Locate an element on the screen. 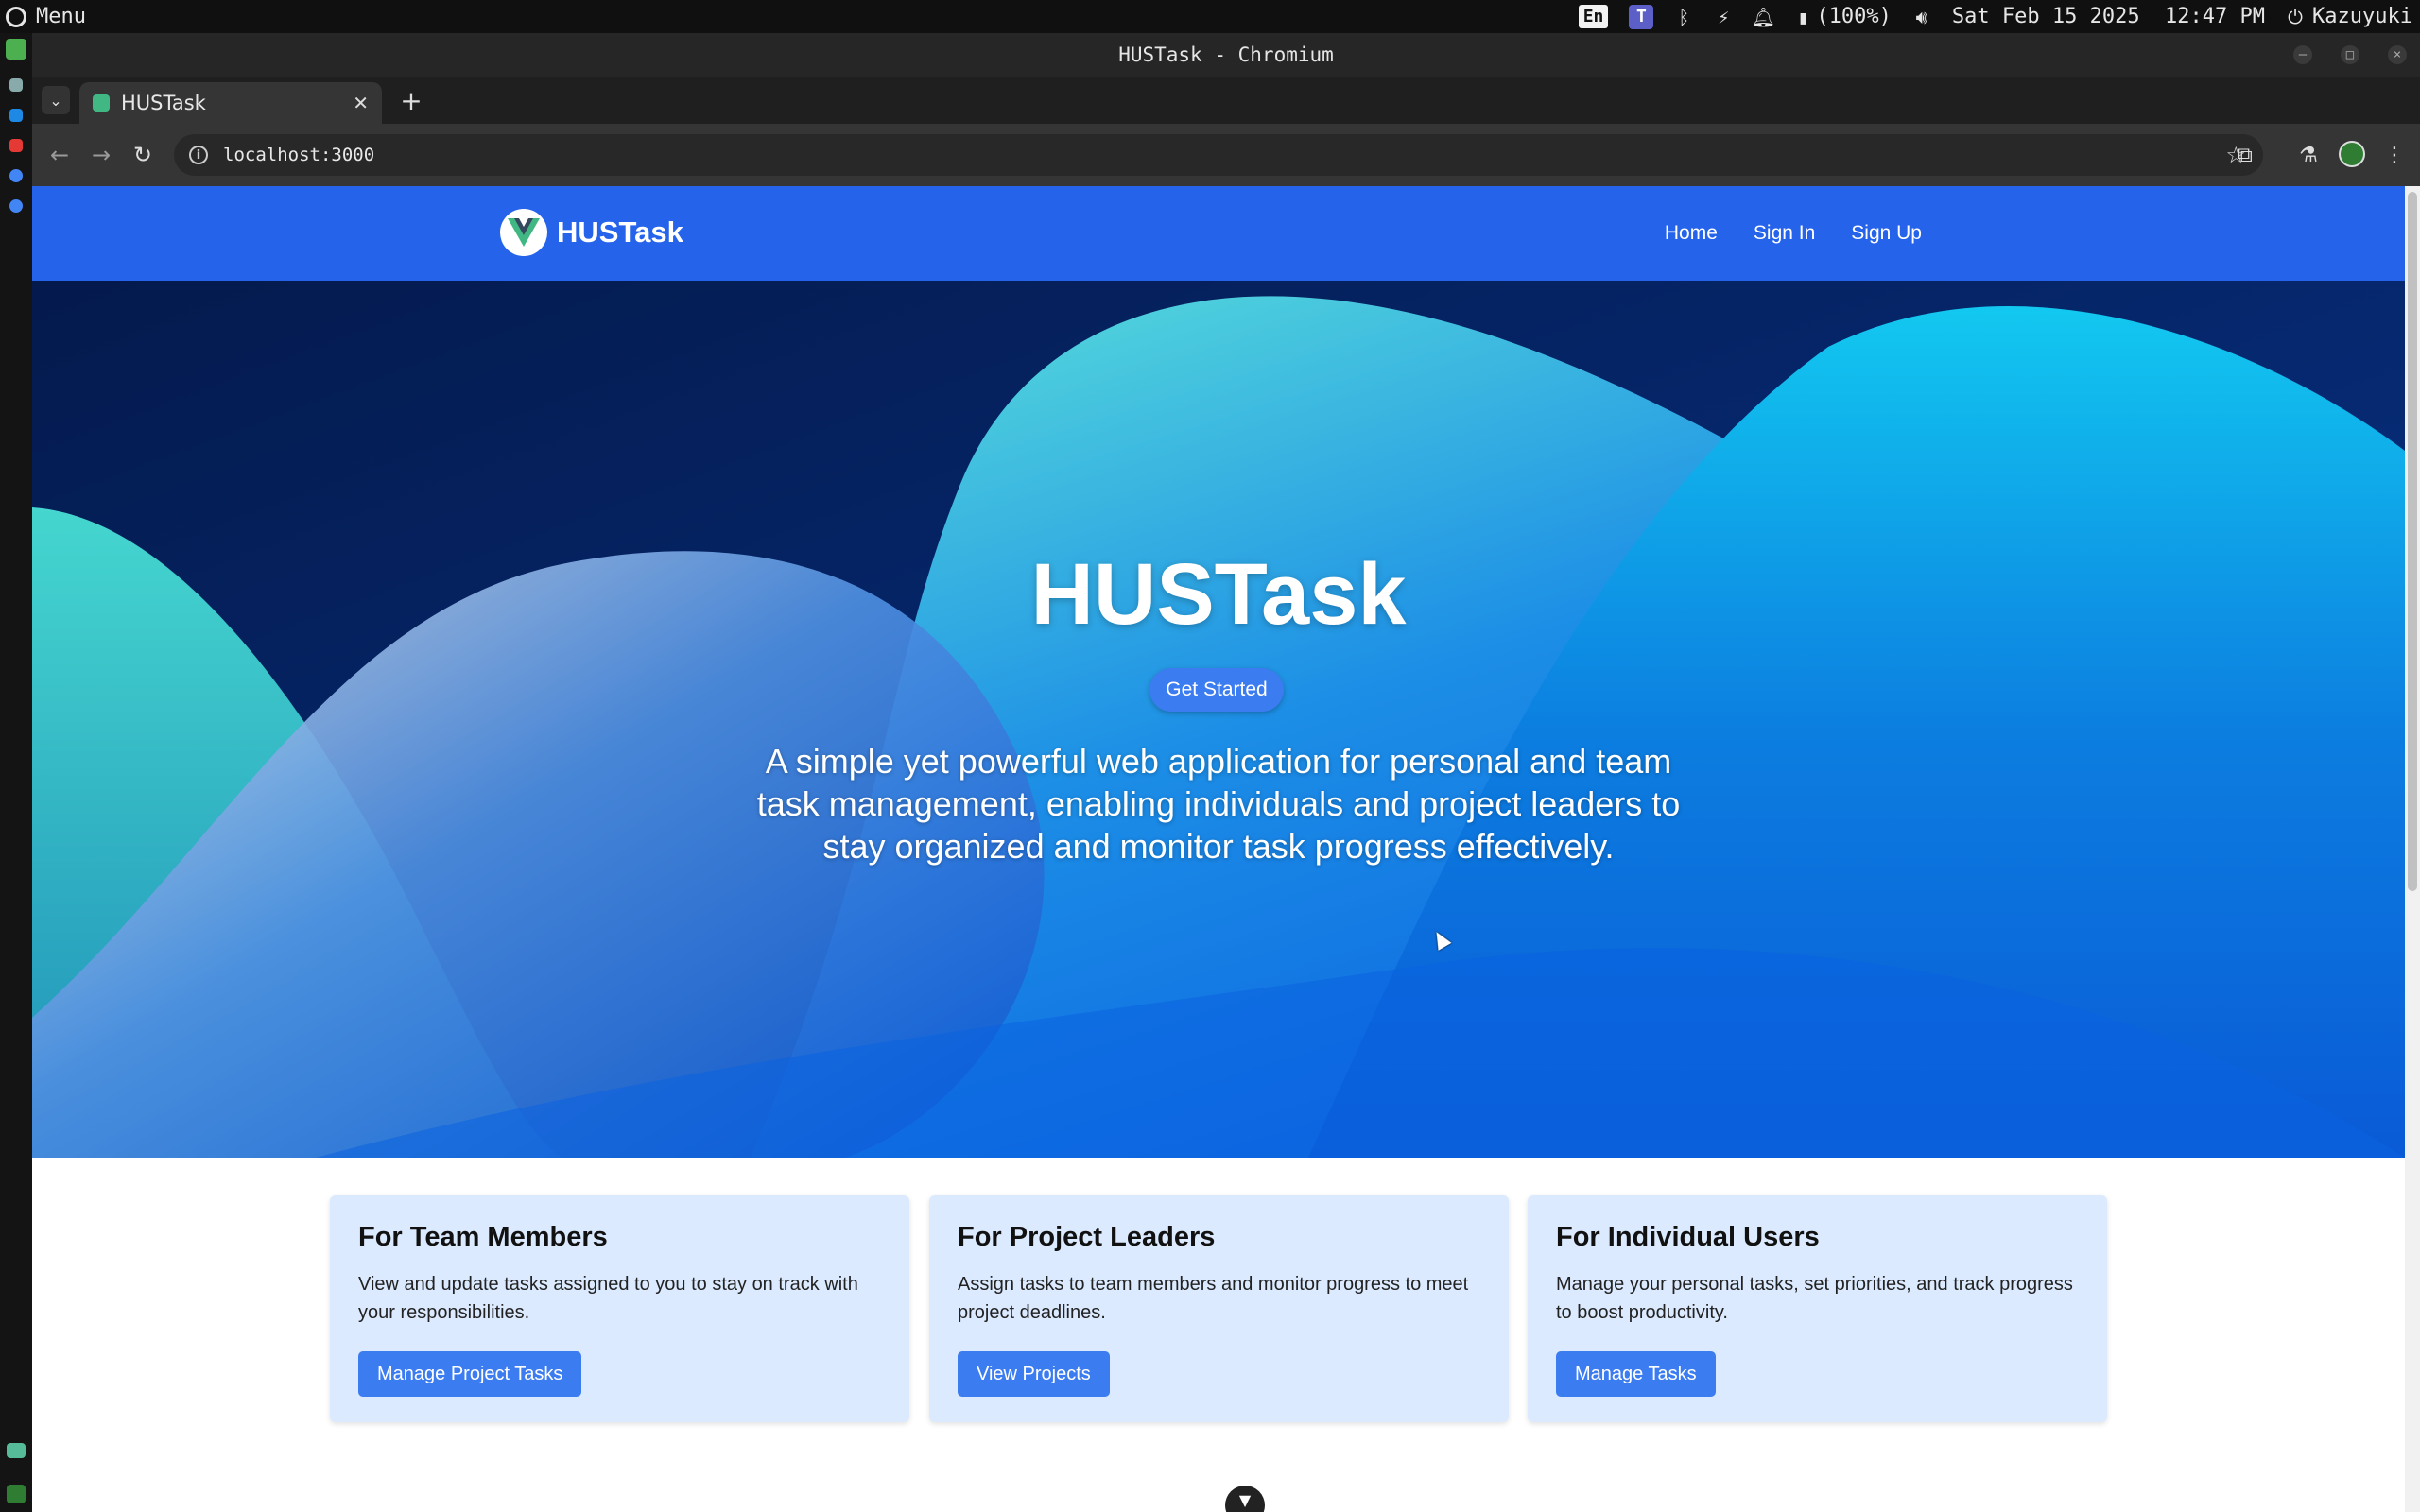 Image resolution: width=2420 pixels, height=1512 pixels. hero-title: HUSTask is located at coordinates (1218, 594).